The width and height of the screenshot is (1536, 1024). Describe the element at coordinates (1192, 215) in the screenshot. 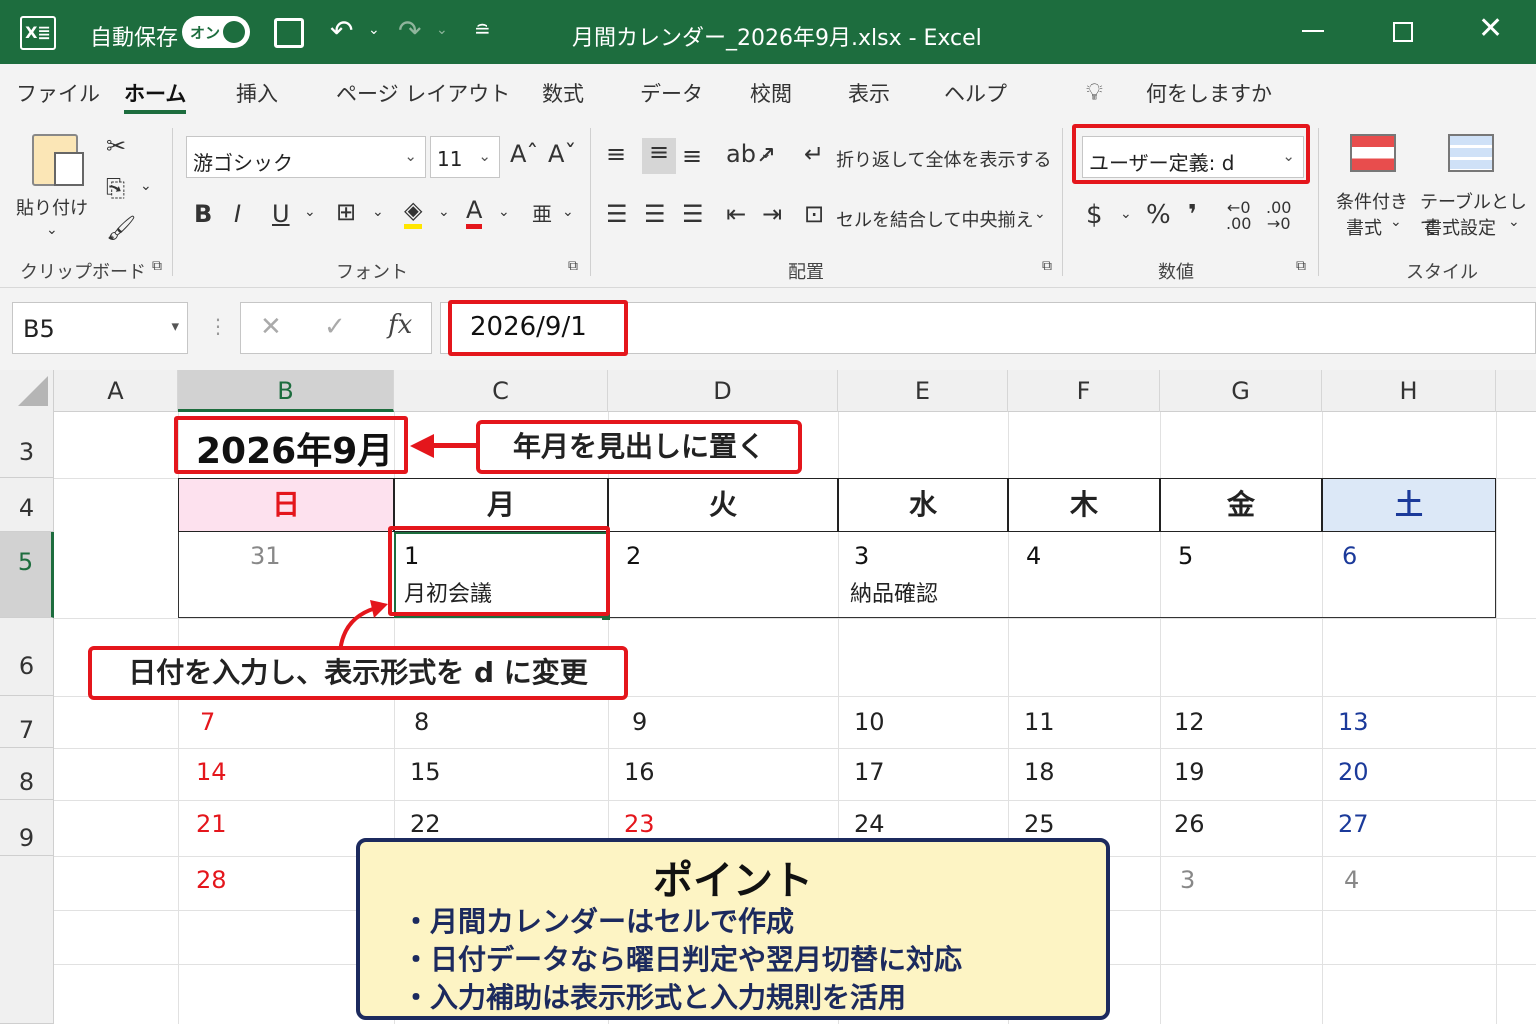

I see `comma-style-icon: ❜` at that location.